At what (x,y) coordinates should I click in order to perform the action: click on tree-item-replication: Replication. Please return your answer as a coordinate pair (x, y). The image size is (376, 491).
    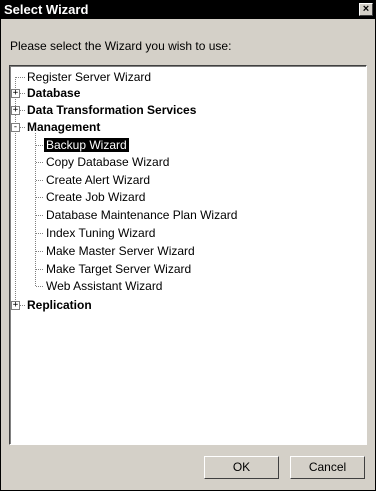
    Looking at the image, I should click on (59, 305).